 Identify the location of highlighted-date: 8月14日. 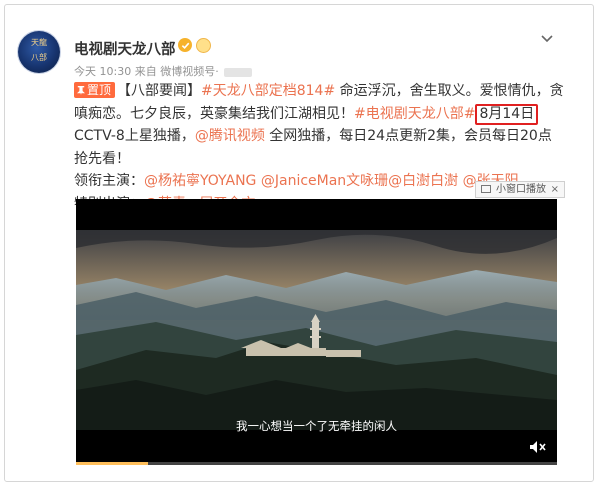
(507, 114).